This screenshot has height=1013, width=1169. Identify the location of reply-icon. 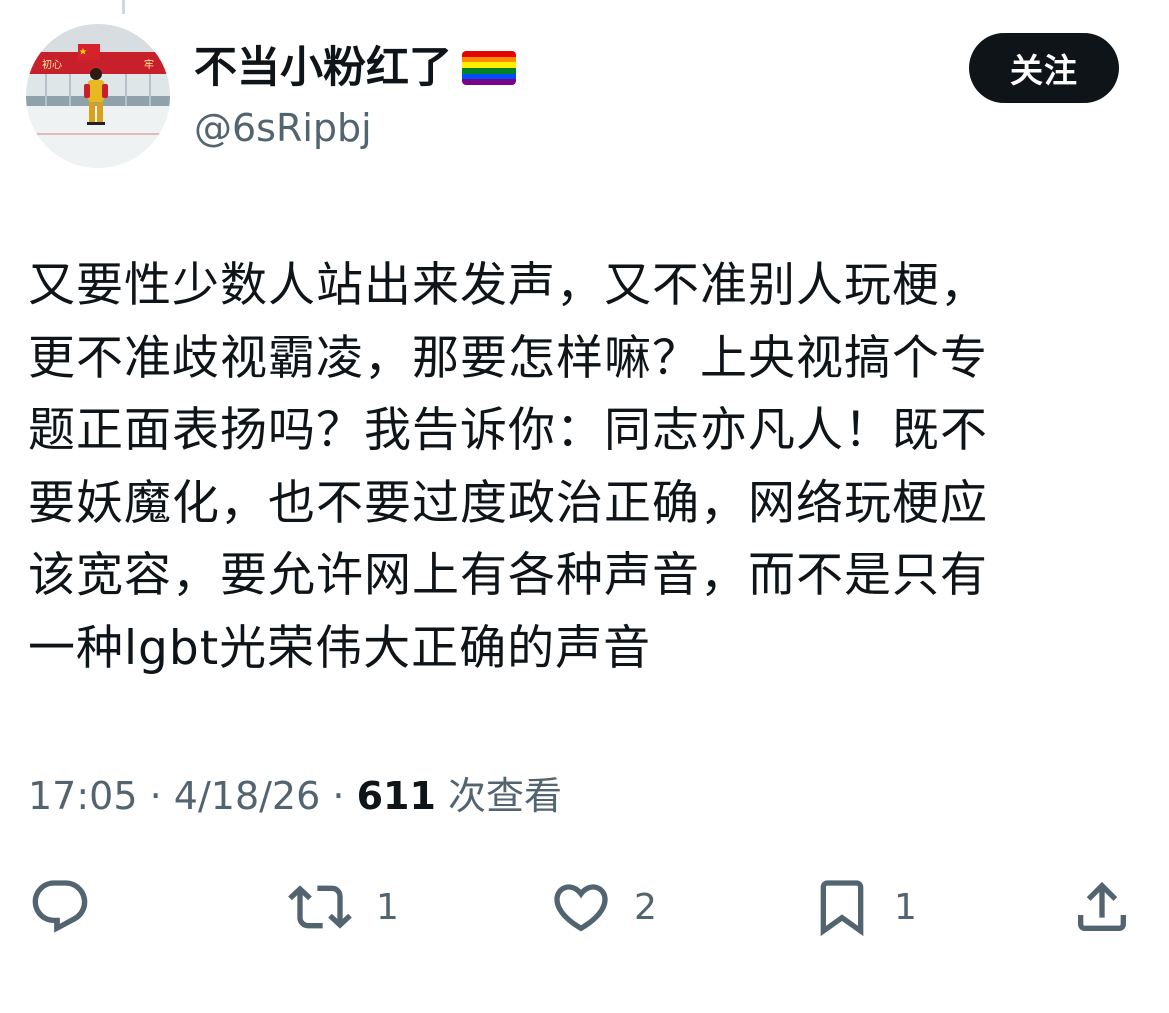
(60, 906).